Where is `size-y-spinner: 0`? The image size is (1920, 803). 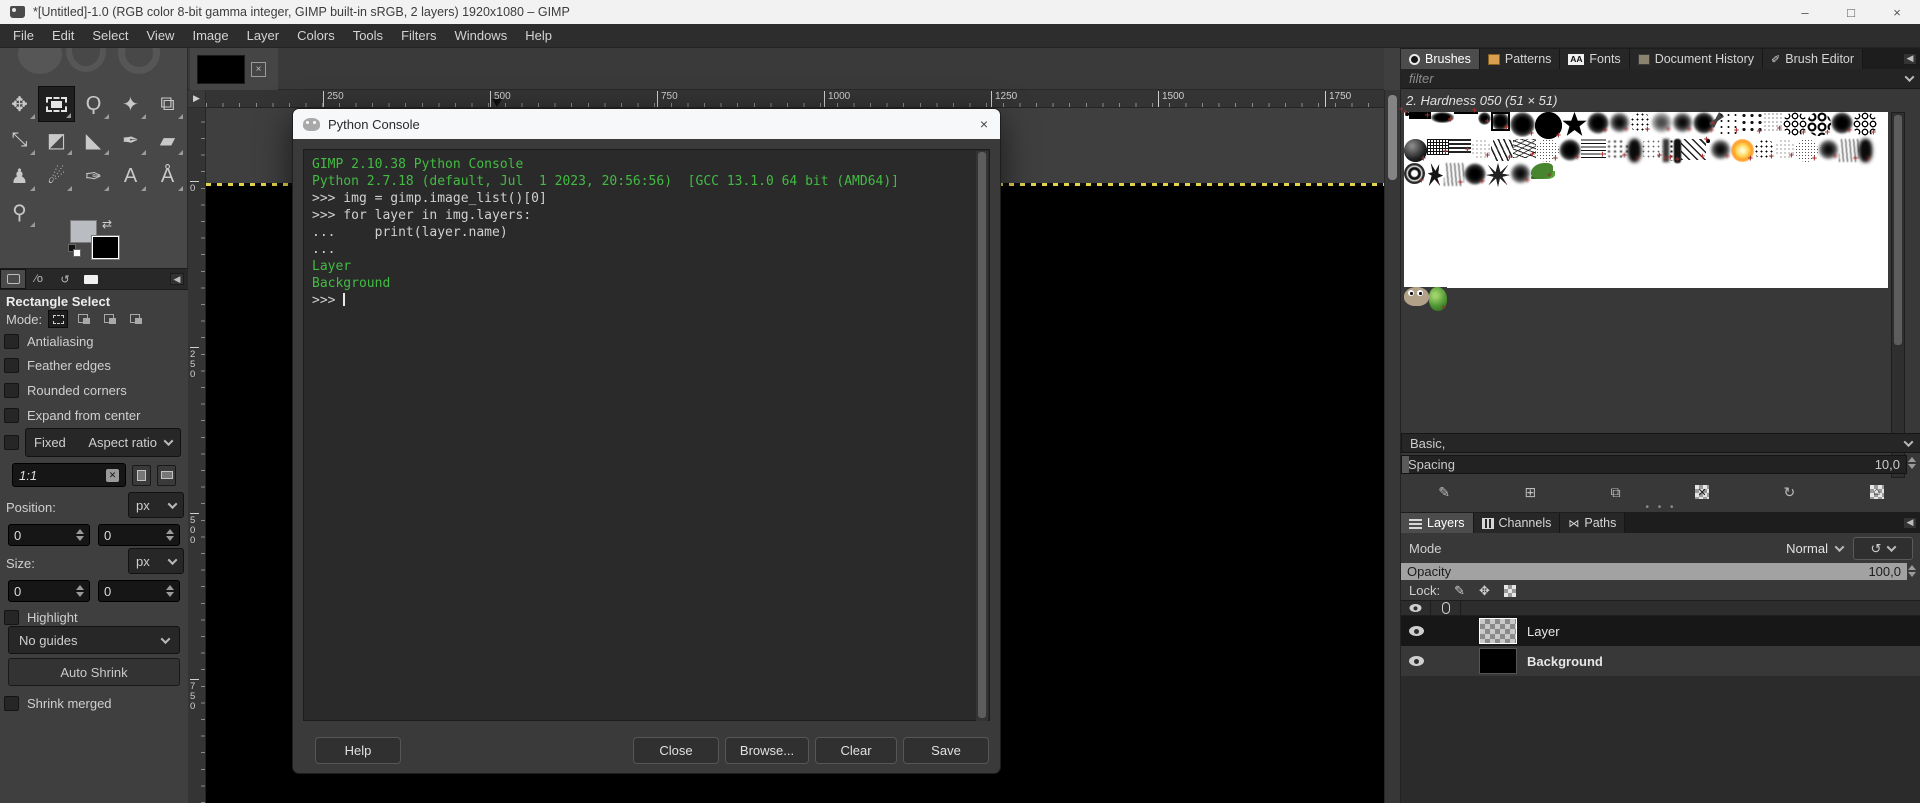 size-y-spinner: 0 is located at coordinates (139, 591).